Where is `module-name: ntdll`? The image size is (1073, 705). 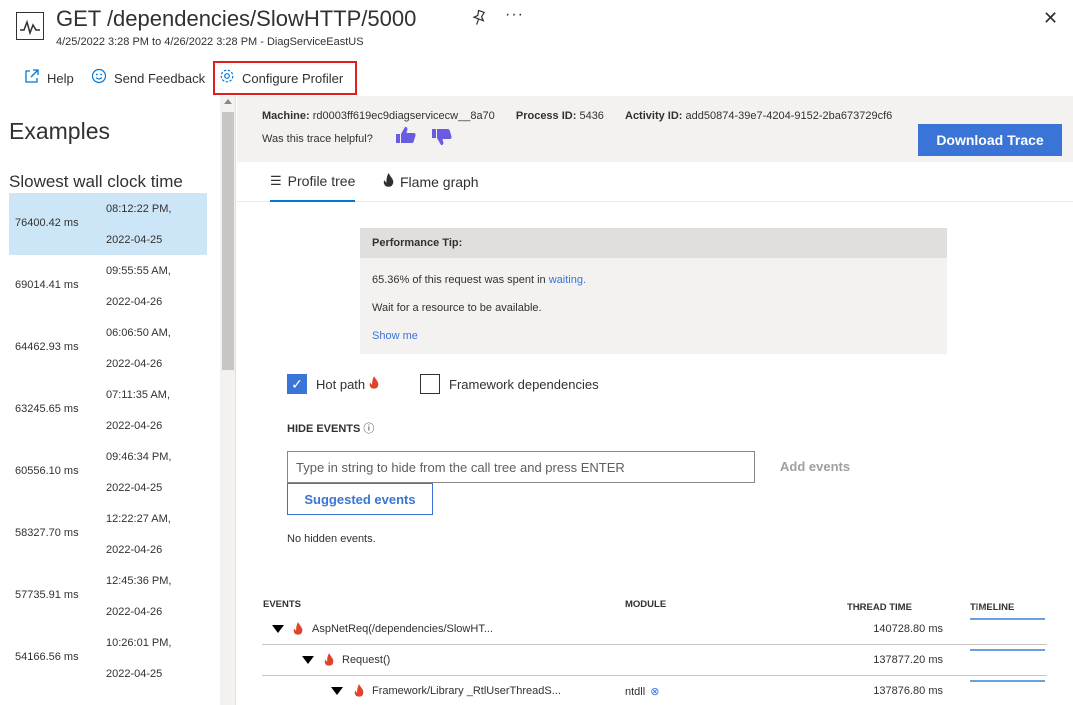 module-name: ntdll is located at coordinates (635, 692).